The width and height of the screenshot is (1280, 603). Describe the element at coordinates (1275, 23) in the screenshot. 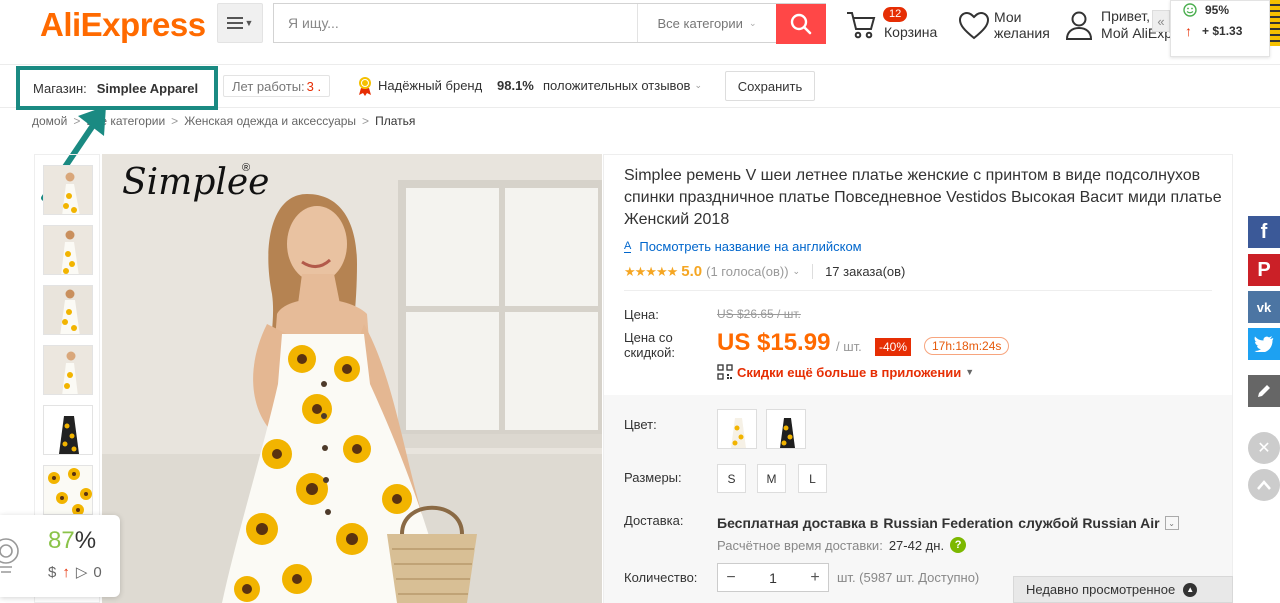

I see `extension-strip` at that location.